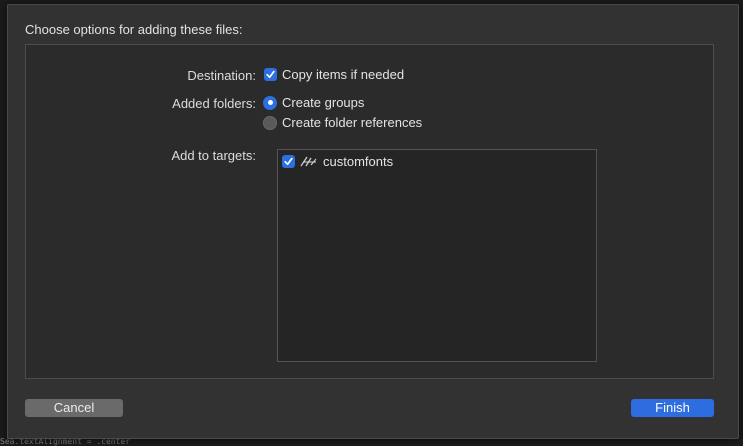 This screenshot has height=446, width=743. What do you see at coordinates (270, 122) in the screenshot?
I see `radio-unselected-icon` at bounding box center [270, 122].